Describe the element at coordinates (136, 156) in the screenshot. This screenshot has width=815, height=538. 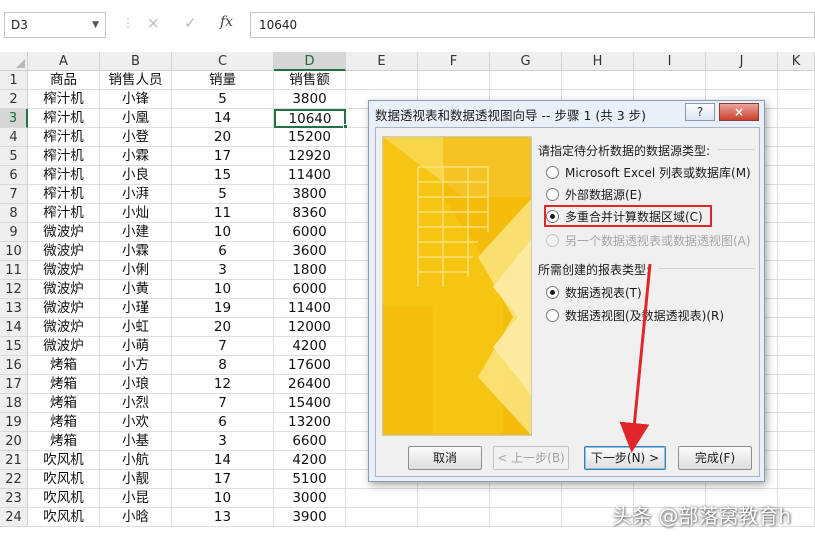
I see `cell-b5: 小霖` at that location.